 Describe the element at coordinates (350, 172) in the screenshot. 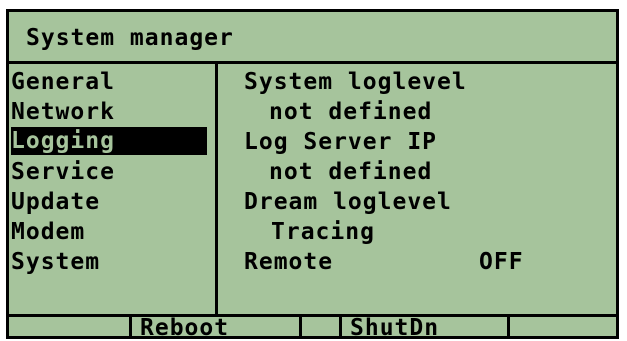

I see `log-server-ip-value: not defined` at that location.